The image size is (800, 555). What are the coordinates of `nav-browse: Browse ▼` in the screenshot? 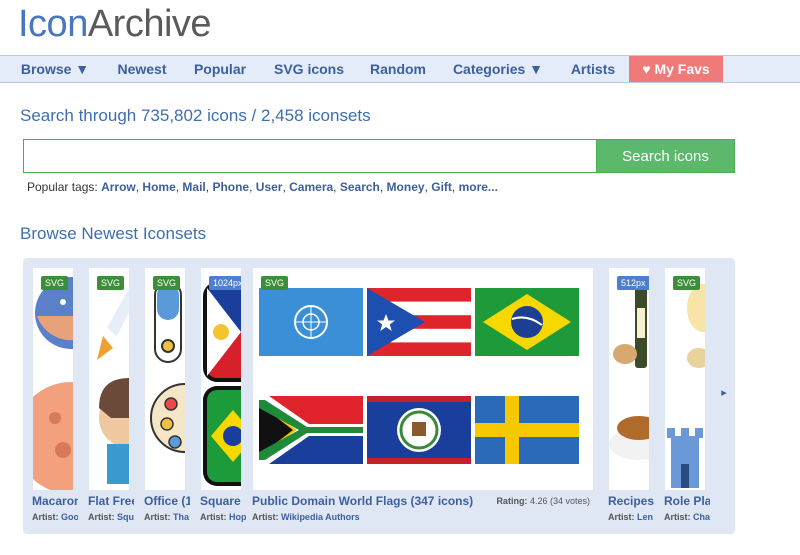 It's located at (55, 69).